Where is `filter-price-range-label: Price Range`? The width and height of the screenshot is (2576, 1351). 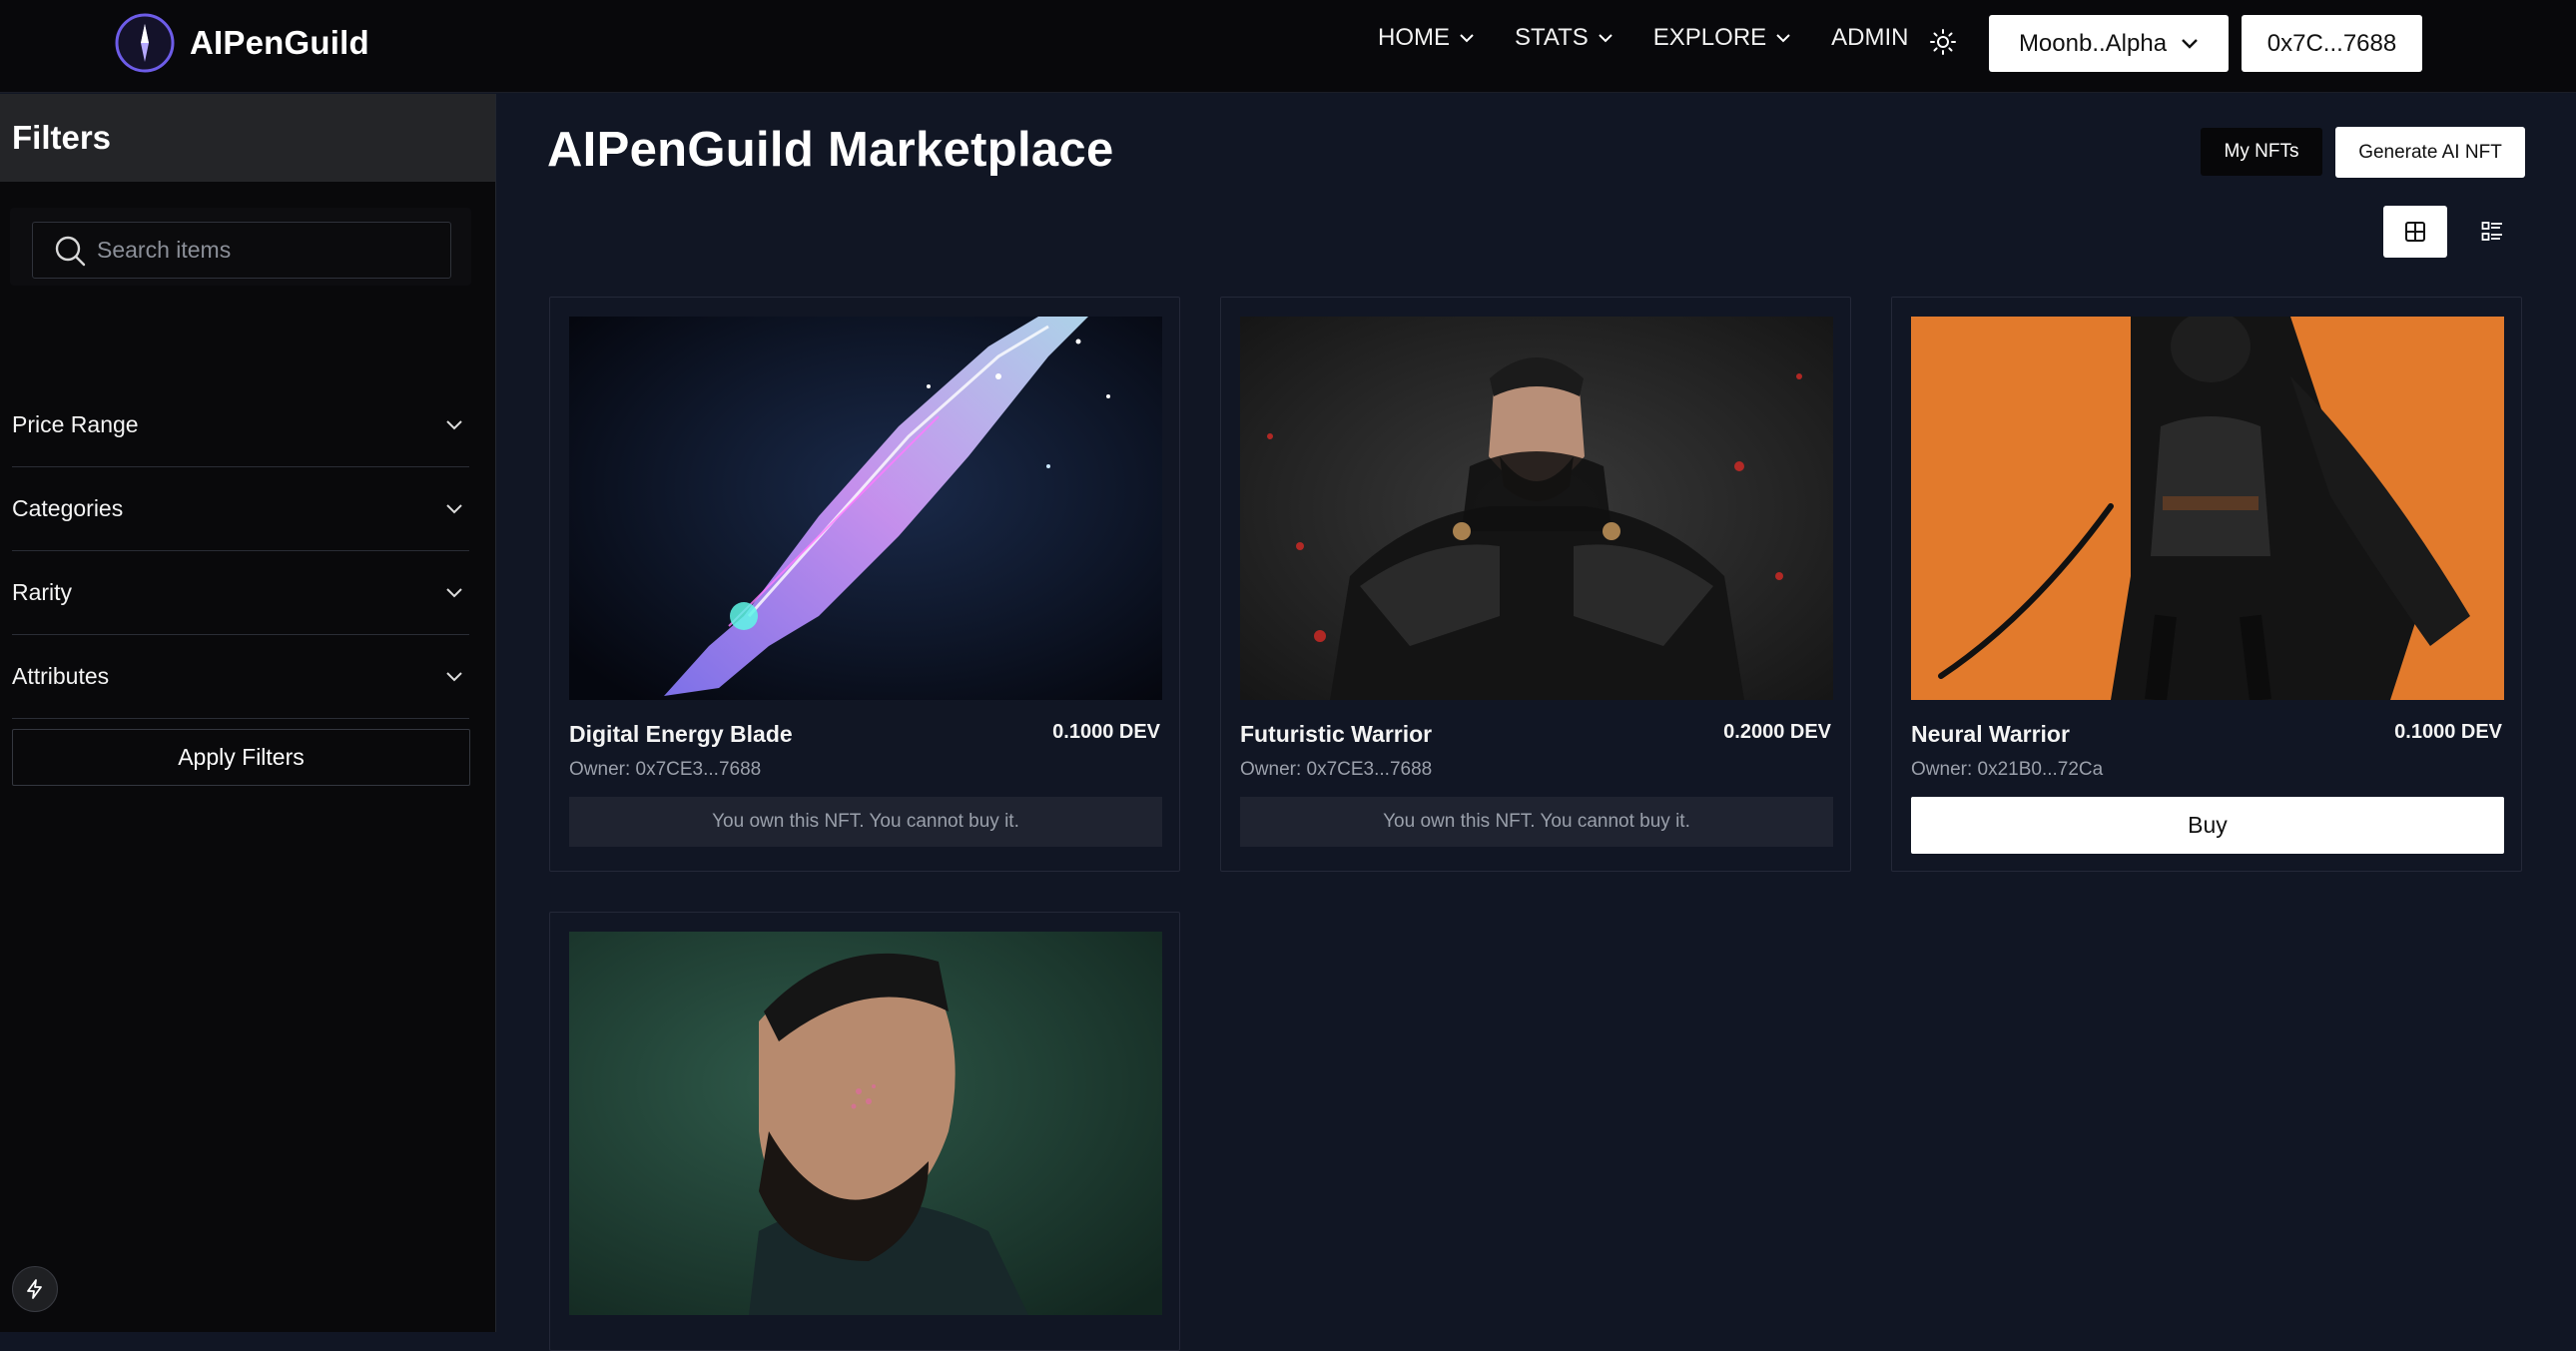
filter-price-range-label: Price Range is located at coordinates (75, 424).